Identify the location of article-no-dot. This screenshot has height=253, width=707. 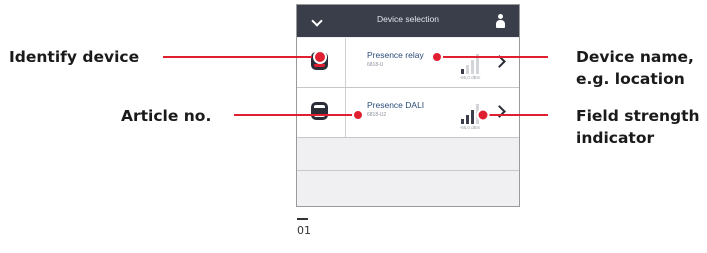
(358, 115).